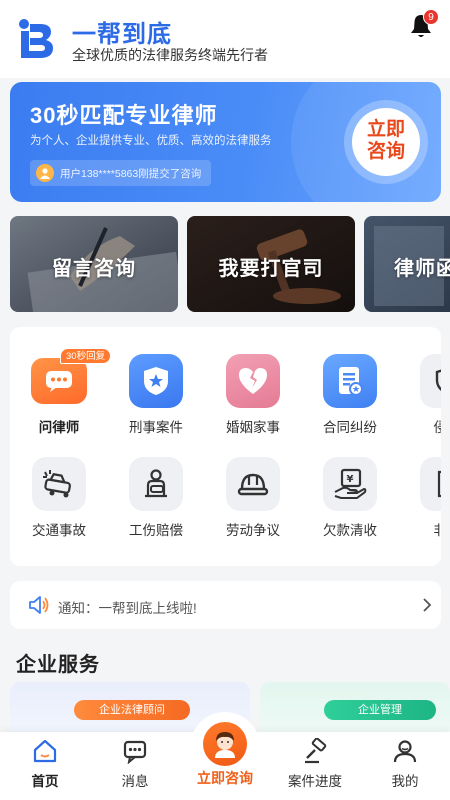 The width and height of the screenshot is (450, 800). Describe the element at coordinates (431, 17) in the screenshot. I see `notification-badge: 9` at that location.